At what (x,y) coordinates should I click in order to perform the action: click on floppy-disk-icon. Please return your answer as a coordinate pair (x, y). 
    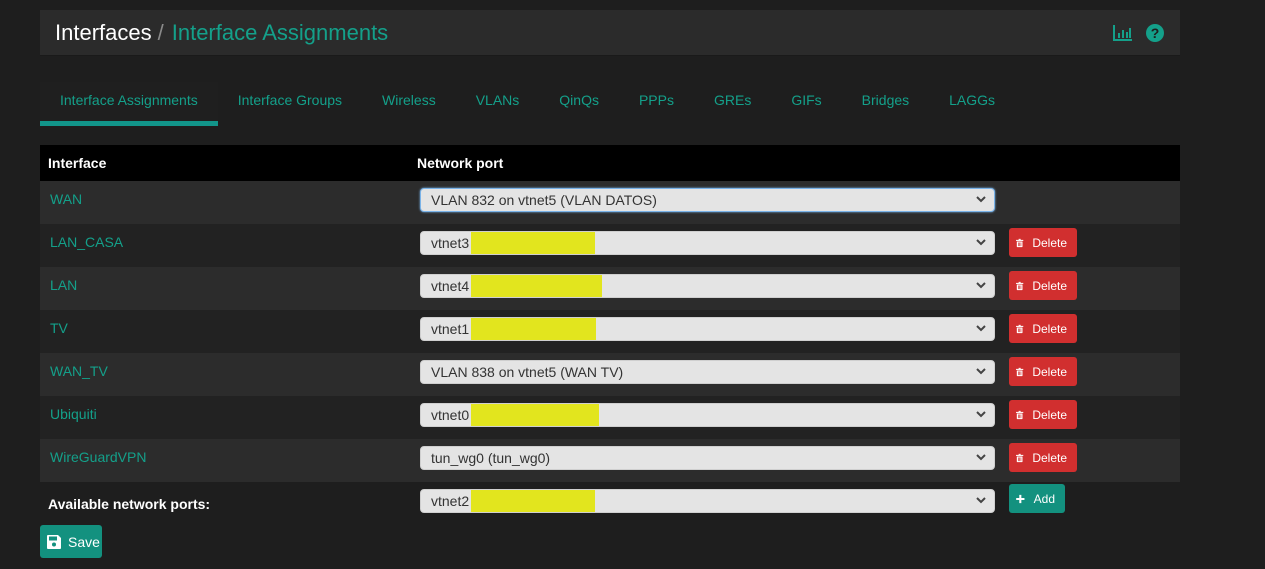
    Looking at the image, I should click on (54, 541).